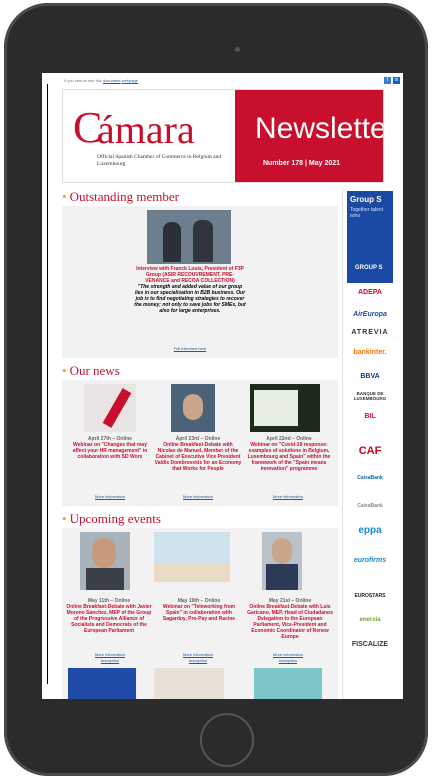  Describe the element at coordinates (302, 163) in the screenshot. I see `issue-number: Number 178 | May 2021` at that location.